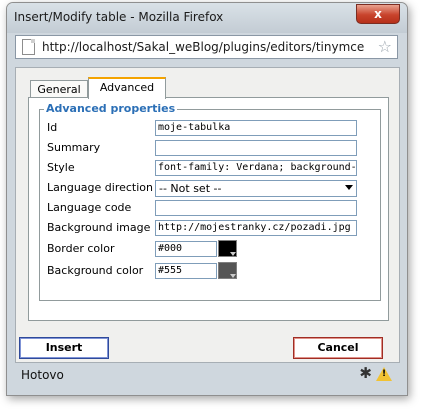 The width and height of the screenshot is (431, 417). Describe the element at coordinates (349, 187) in the screenshot. I see `chevron-down-icon` at that location.